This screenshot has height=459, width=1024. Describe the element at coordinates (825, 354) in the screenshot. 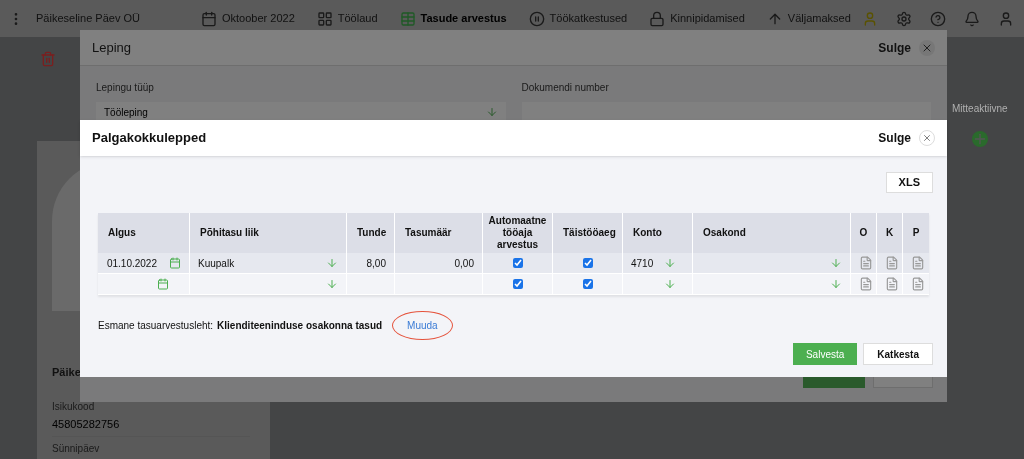

I see `save-button: Salvesta` at that location.